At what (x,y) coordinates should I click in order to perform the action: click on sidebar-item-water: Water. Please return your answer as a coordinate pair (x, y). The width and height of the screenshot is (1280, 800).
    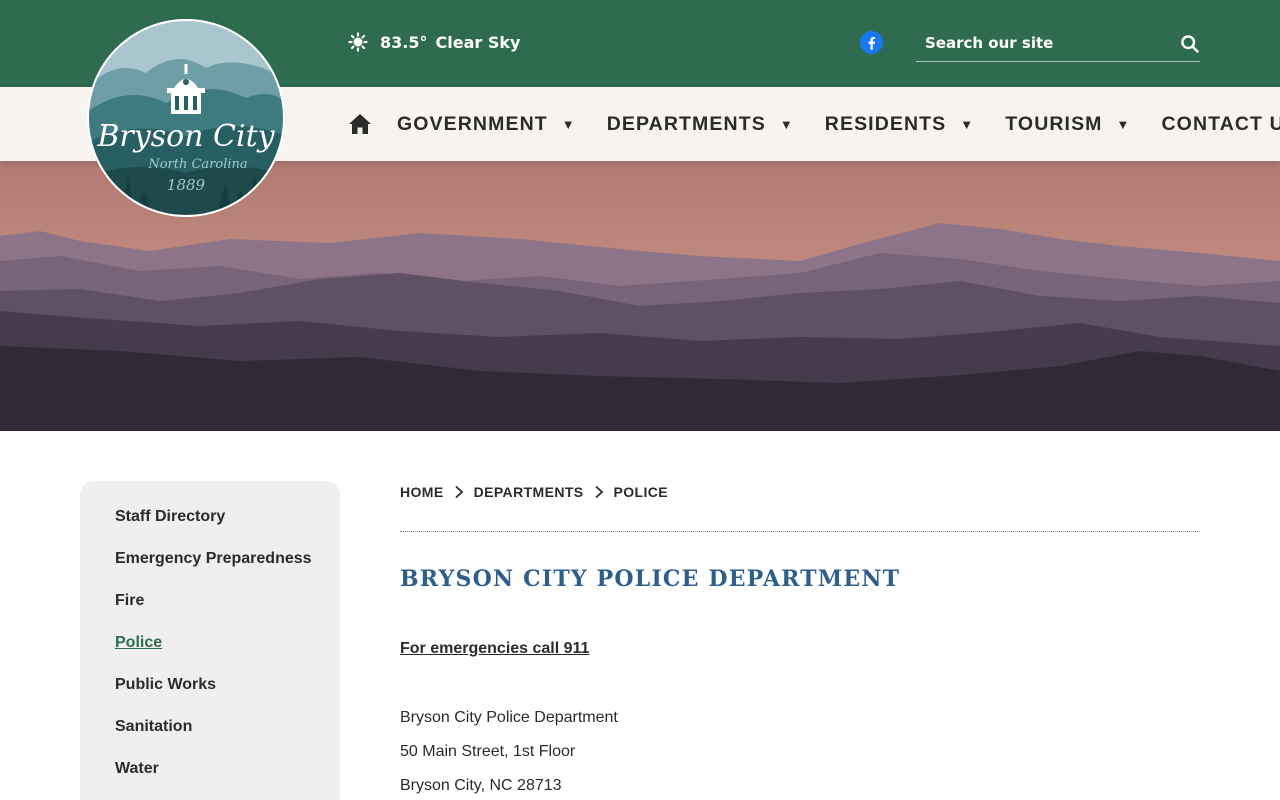
    Looking at the image, I should click on (217, 769).